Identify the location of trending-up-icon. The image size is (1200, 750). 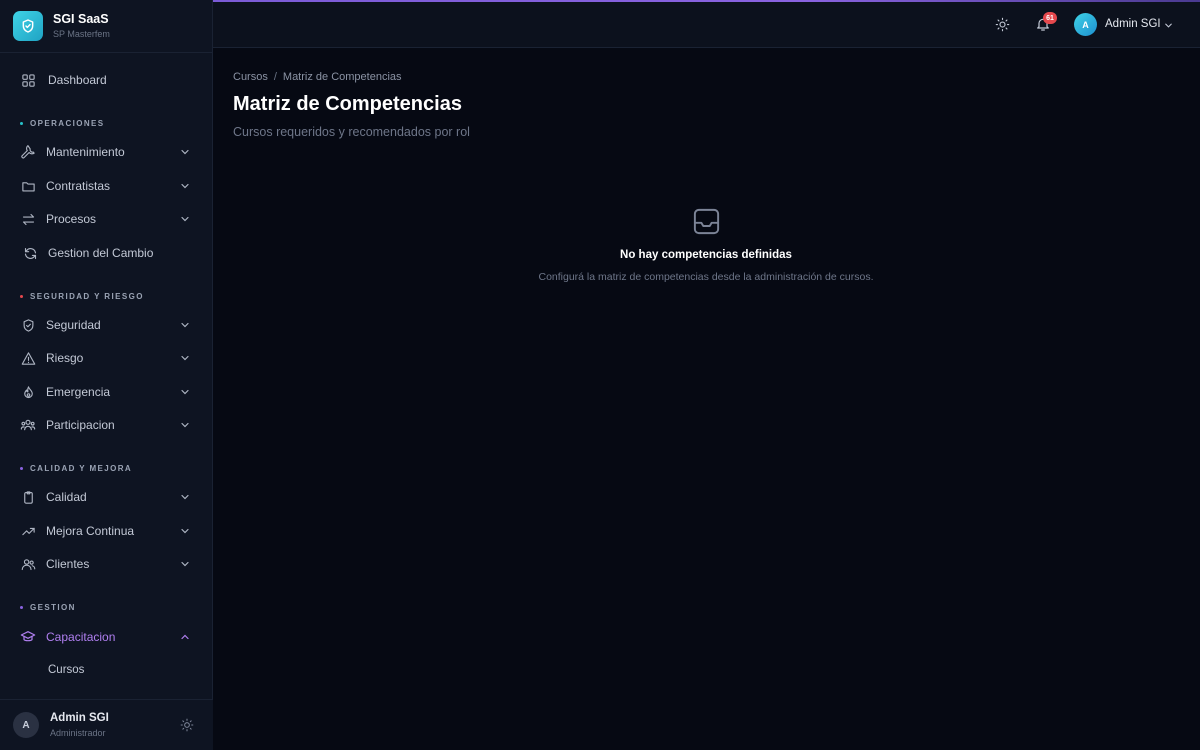
(28, 531).